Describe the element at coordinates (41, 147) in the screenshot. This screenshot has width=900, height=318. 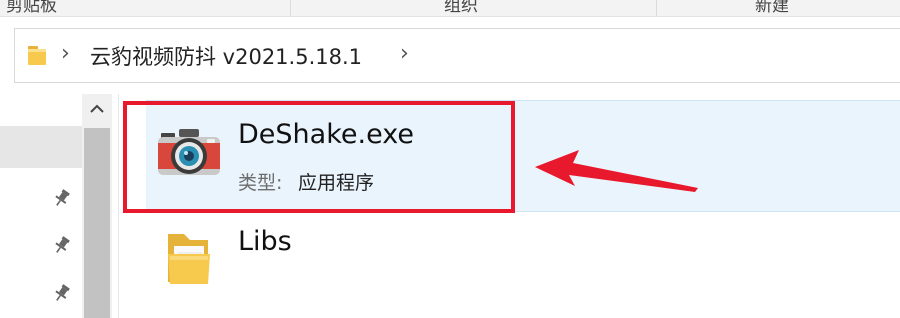
I see `nav-item-selected` at that location.